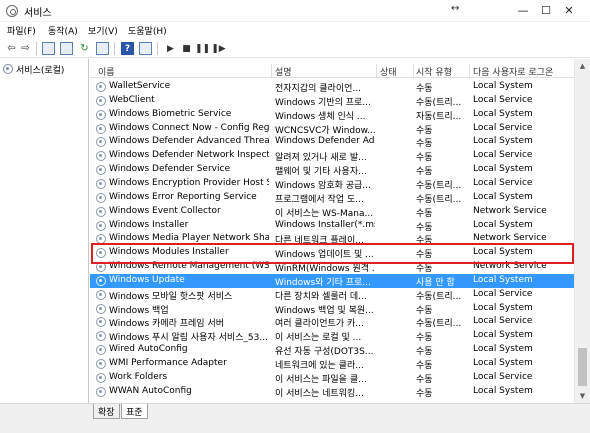 This screenshot has width=590, height=433. Describe the element at coordinates (139, 310) in the screenshot. I see `service-name-cell: Windows 백업` at that location.